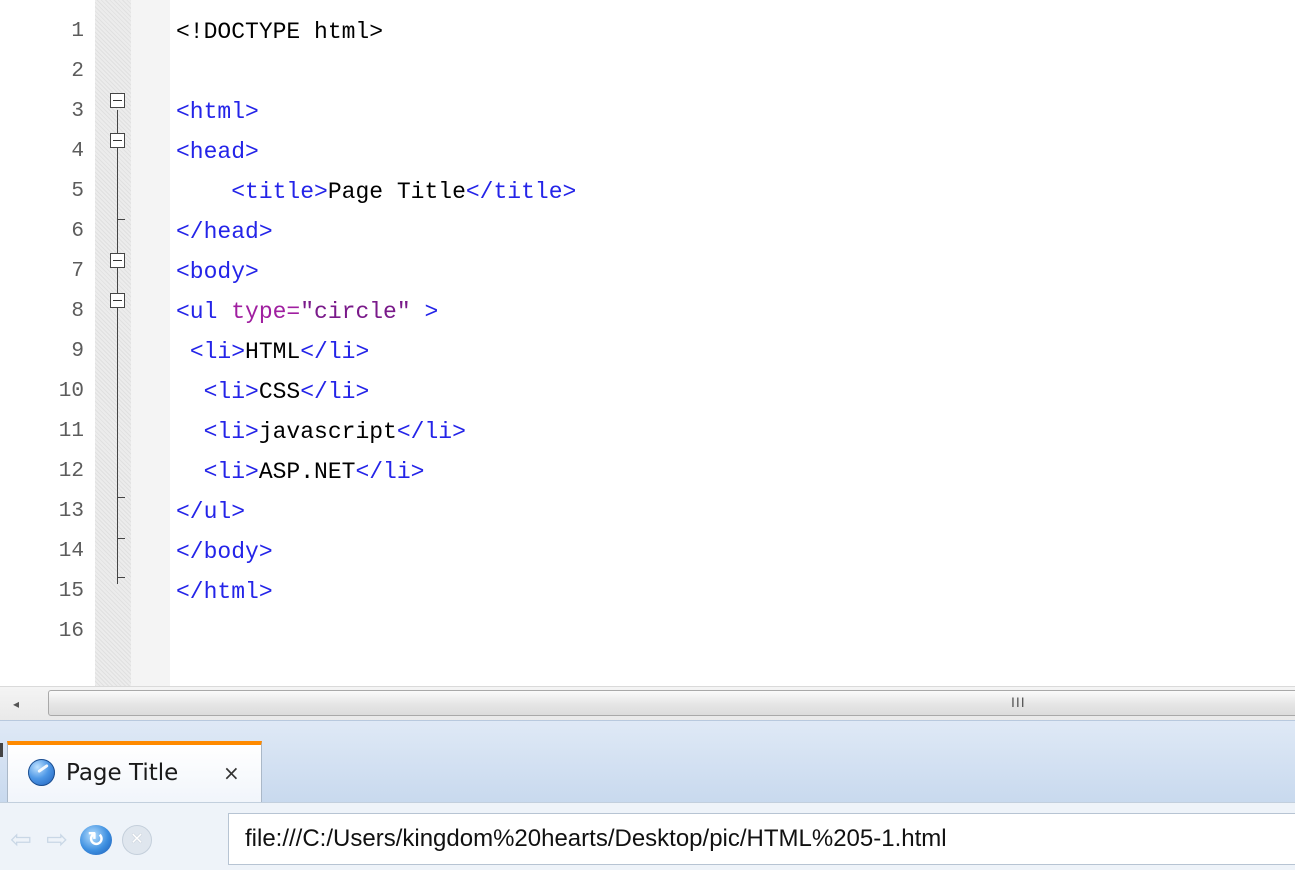 This screenshot has width=1295, height=870. What do you see at coordinates (77, 231) in the screenshot?
I see `line-number: 6` at bounding box center [77, 231].